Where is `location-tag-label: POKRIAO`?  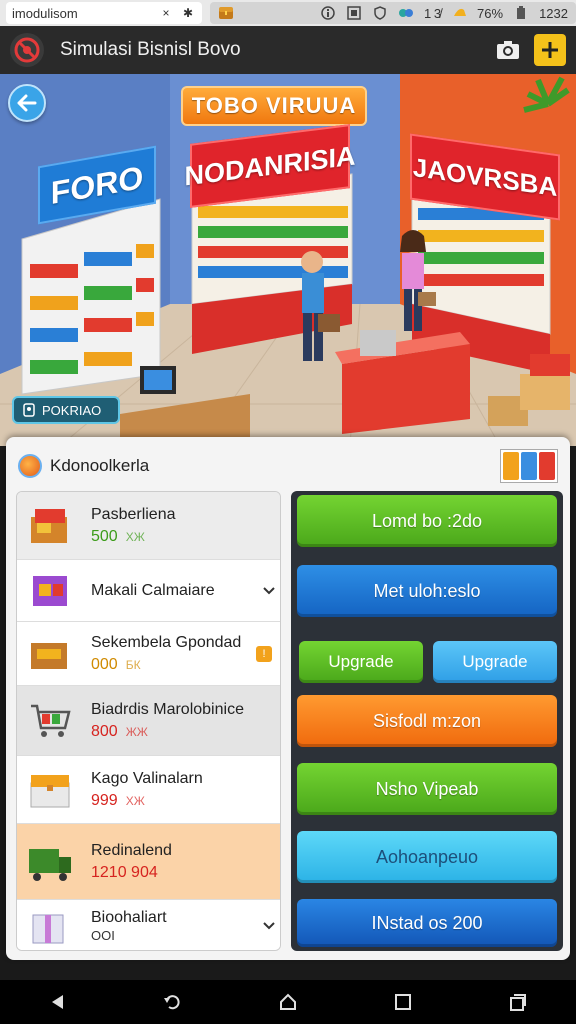 location-tag-label: POKRIAO is located at coordinates (72, 410).